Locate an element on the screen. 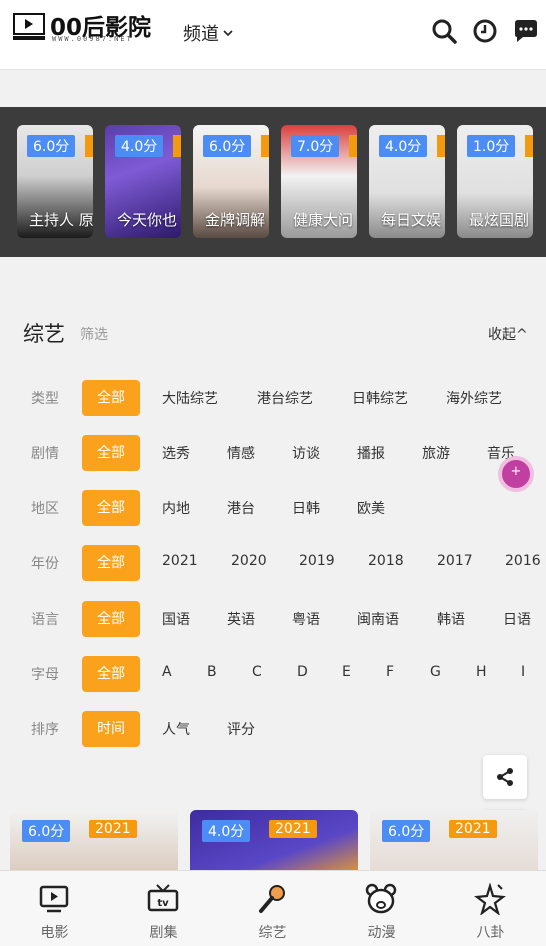  filter-option: E is located at coordinates (346, 672).